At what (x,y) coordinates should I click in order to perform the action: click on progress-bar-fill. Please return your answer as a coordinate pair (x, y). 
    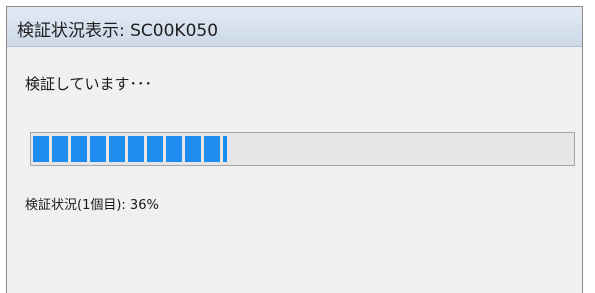
    Looking at the image, I should click on (130, 149).